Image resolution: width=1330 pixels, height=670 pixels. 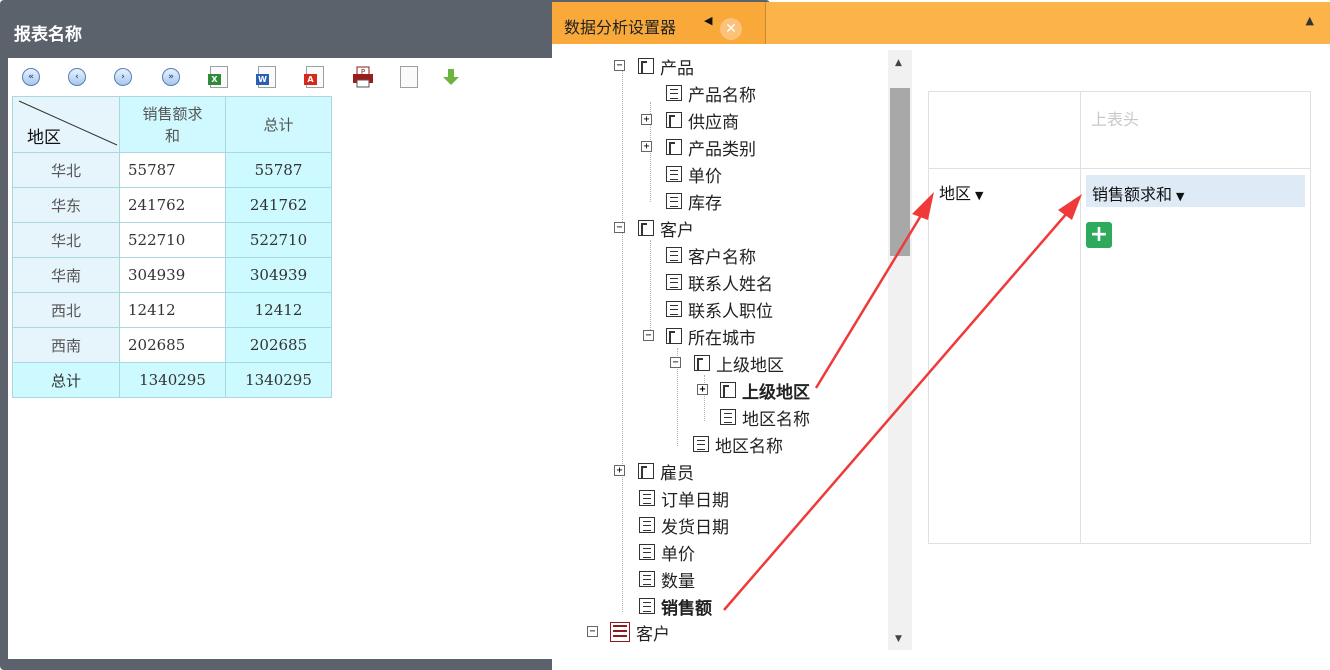 I want to click on document-icon, so click(x=409, y=77).